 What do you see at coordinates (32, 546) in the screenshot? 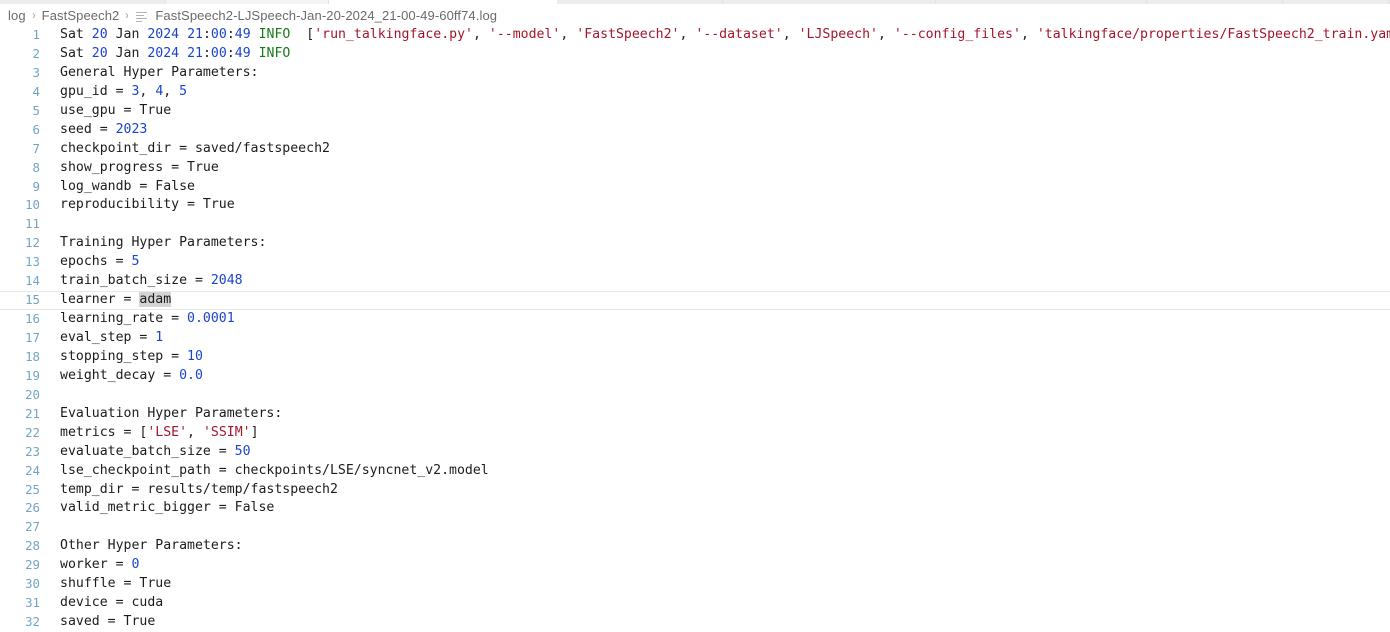
I see `line-number: 28` at bounding box center [32, 546].